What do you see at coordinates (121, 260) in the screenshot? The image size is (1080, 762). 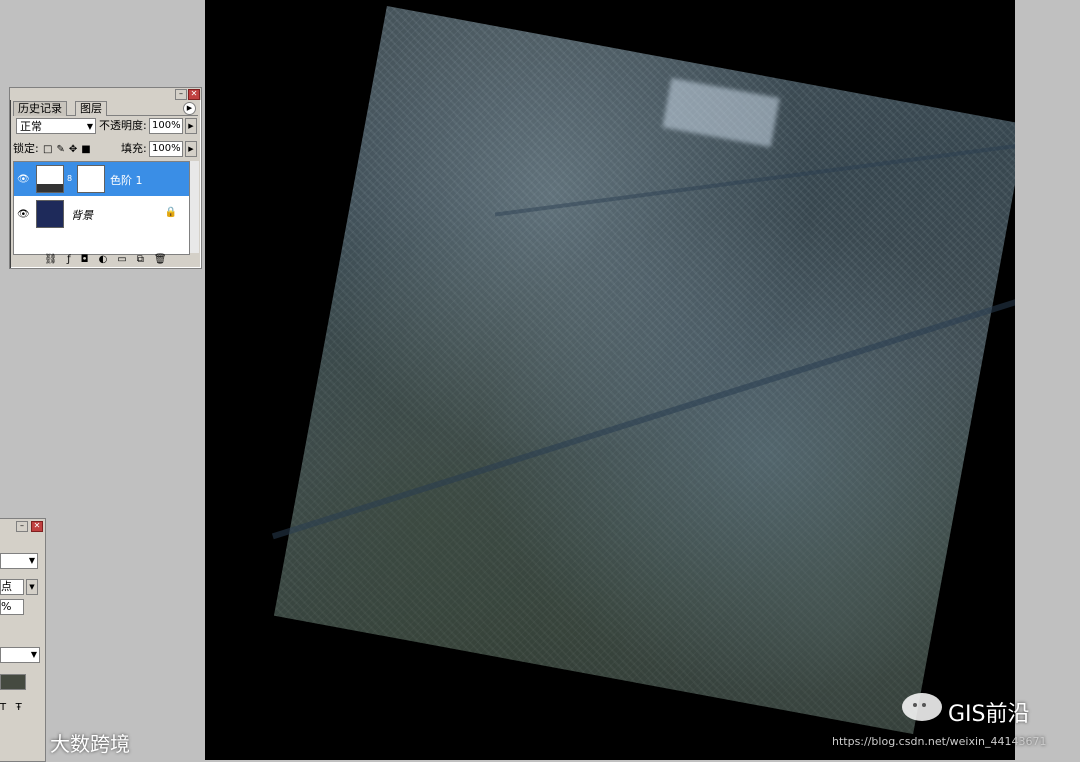 I see `new-group-icon: ▭` at bounding box center [121, 260].